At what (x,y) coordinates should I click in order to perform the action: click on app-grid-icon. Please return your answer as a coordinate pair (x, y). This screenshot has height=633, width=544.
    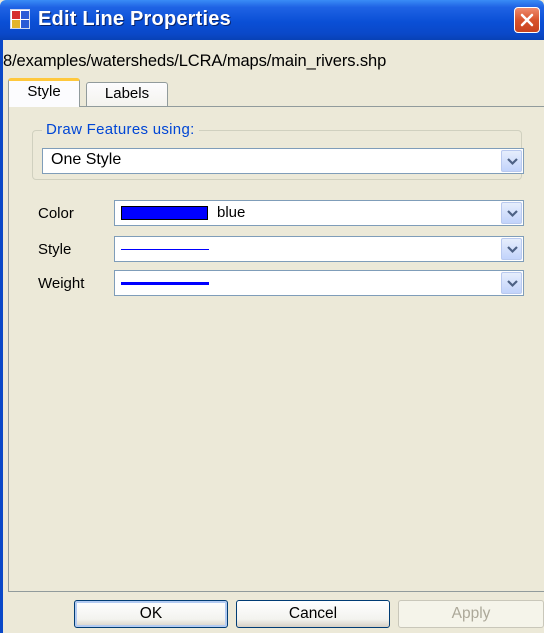
    Looking at the image, I should click on (20, 19).